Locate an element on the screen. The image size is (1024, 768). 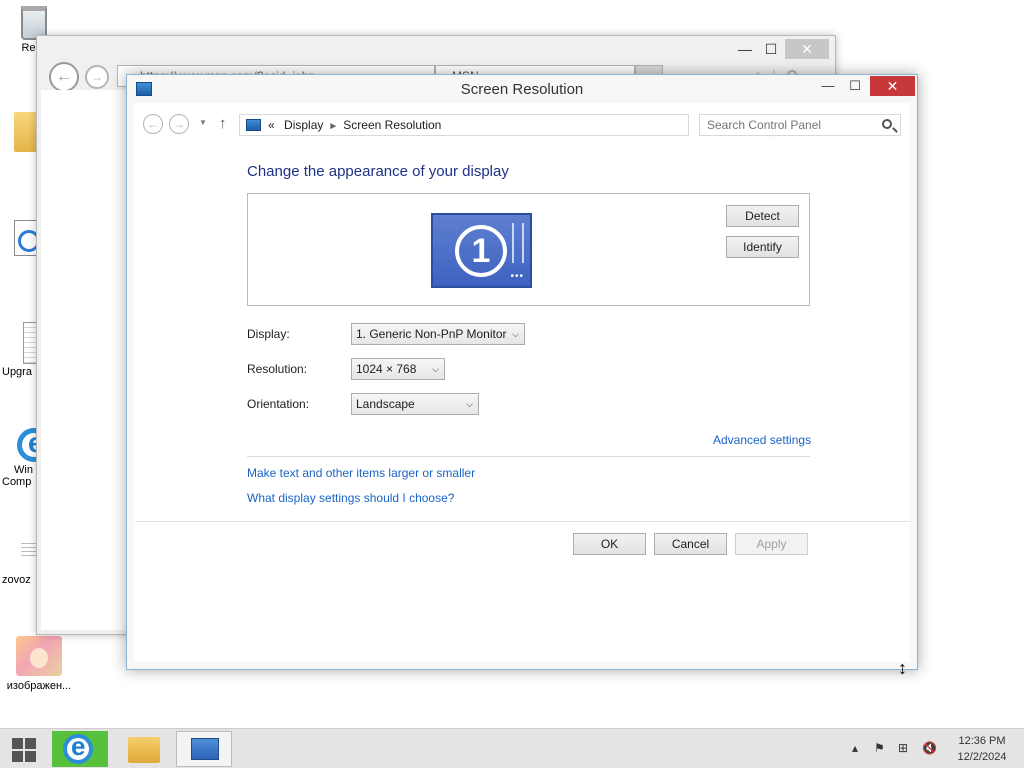
navigation-bar: ← → ▼ ↑ « Display►Screen Resolution ⌵ ↻ is located at coordinates (523, 124).